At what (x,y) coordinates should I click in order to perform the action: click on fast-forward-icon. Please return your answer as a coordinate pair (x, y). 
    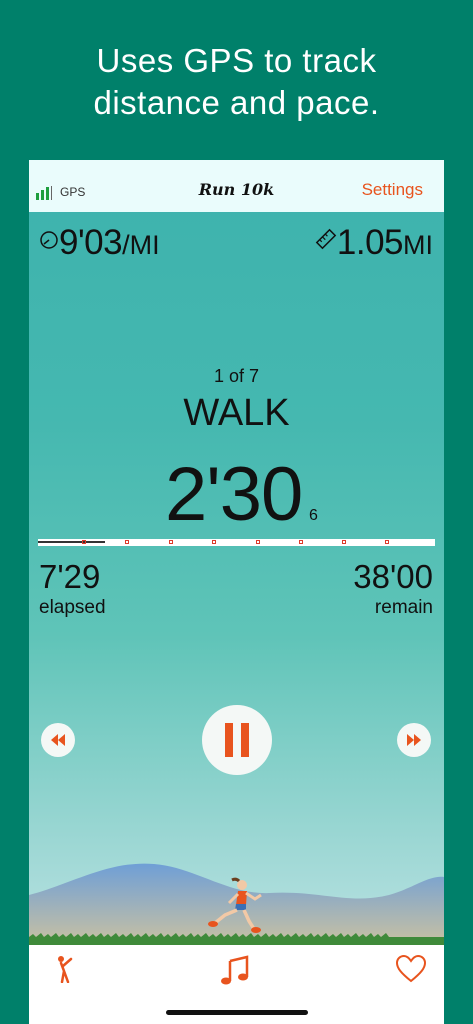
    Looking at the image, I should click on (414, 740).